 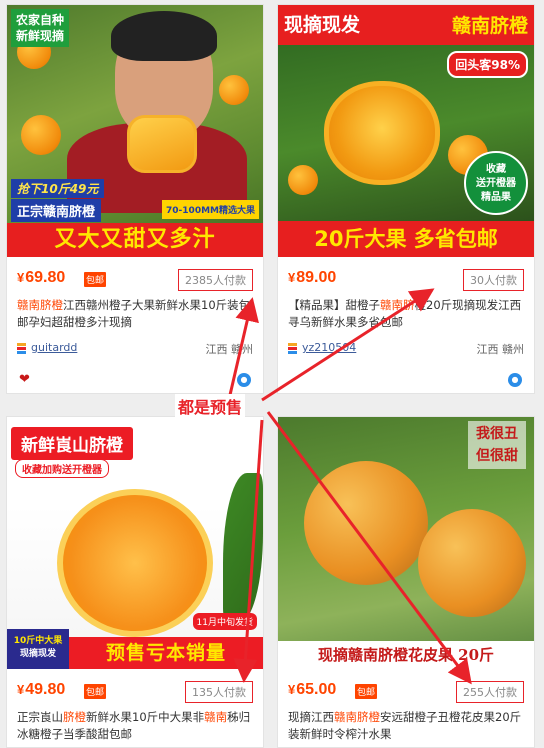 What do you see at coordinates (210, 406) in the screenshot?
I see `presale-annotation: 都是预售` at bounding box center [210, 406].